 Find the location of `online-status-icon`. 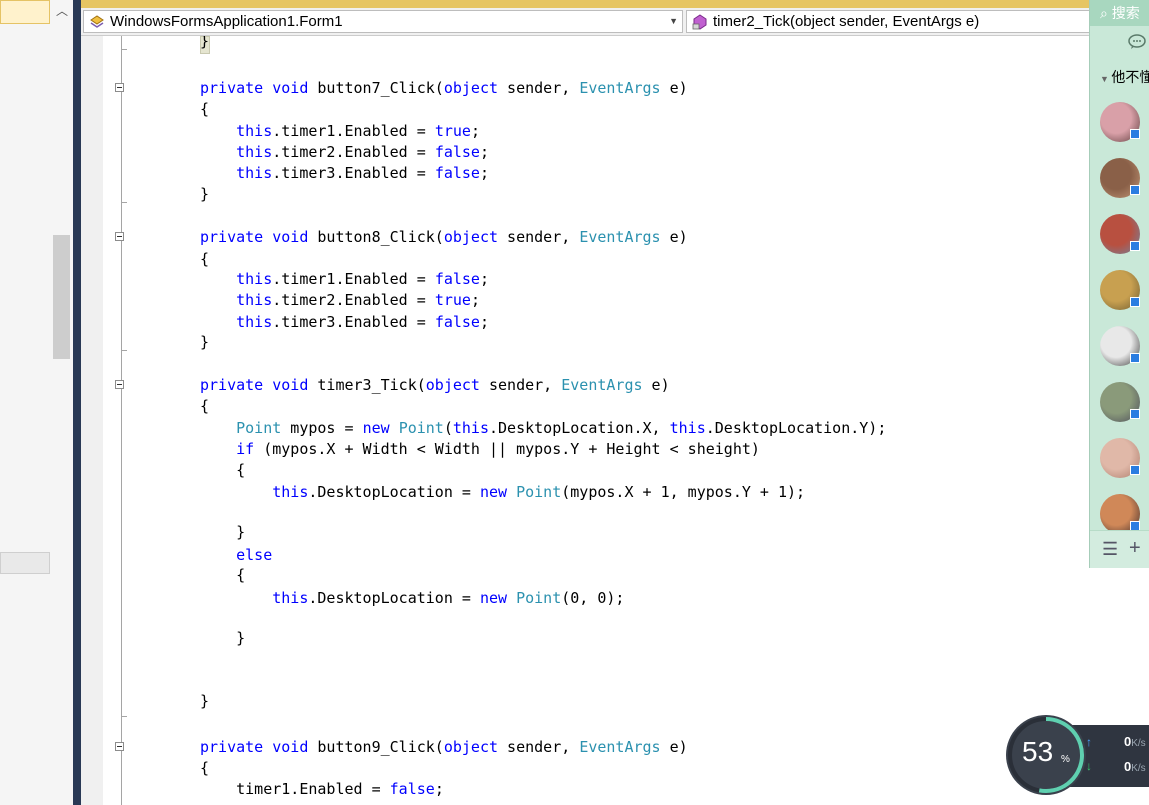

online-status-icon is located at coordinates (1135, 302).